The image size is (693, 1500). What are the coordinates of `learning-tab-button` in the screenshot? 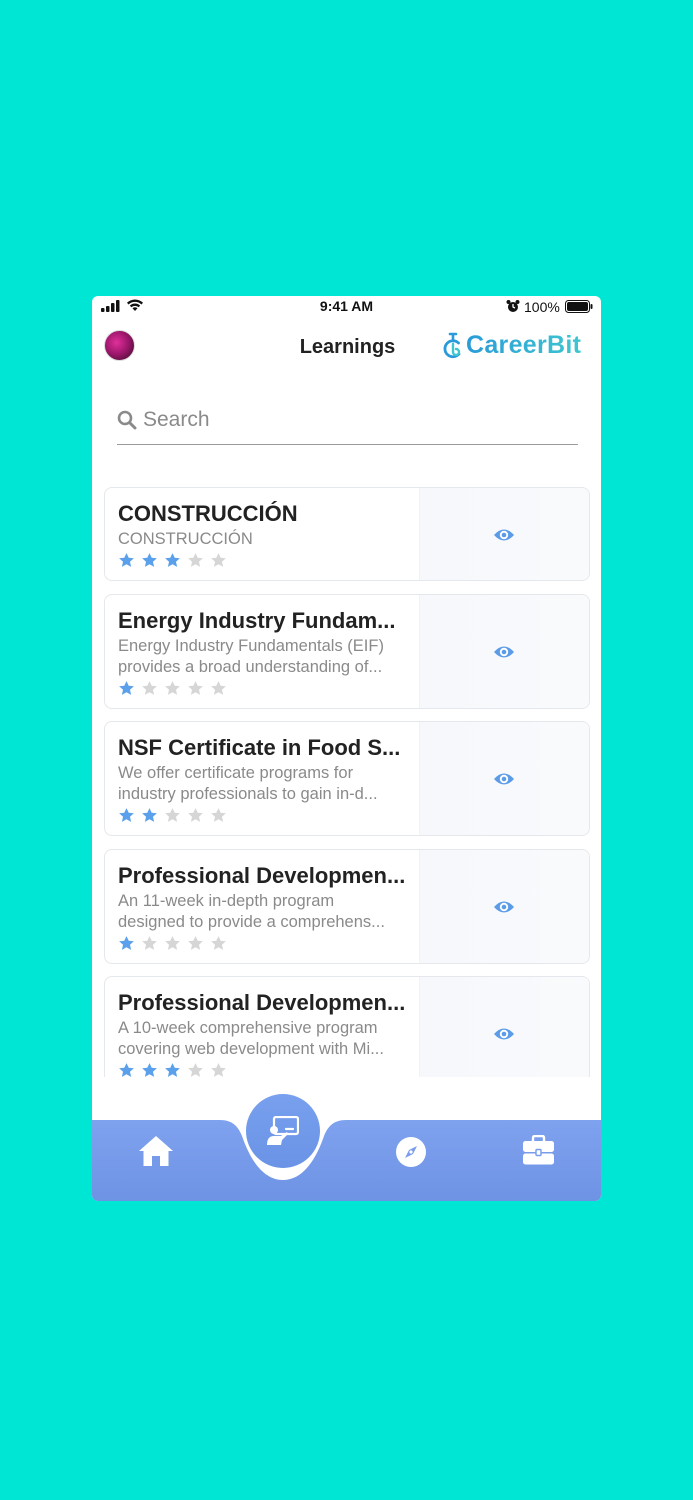 It's located at (283, 1131).